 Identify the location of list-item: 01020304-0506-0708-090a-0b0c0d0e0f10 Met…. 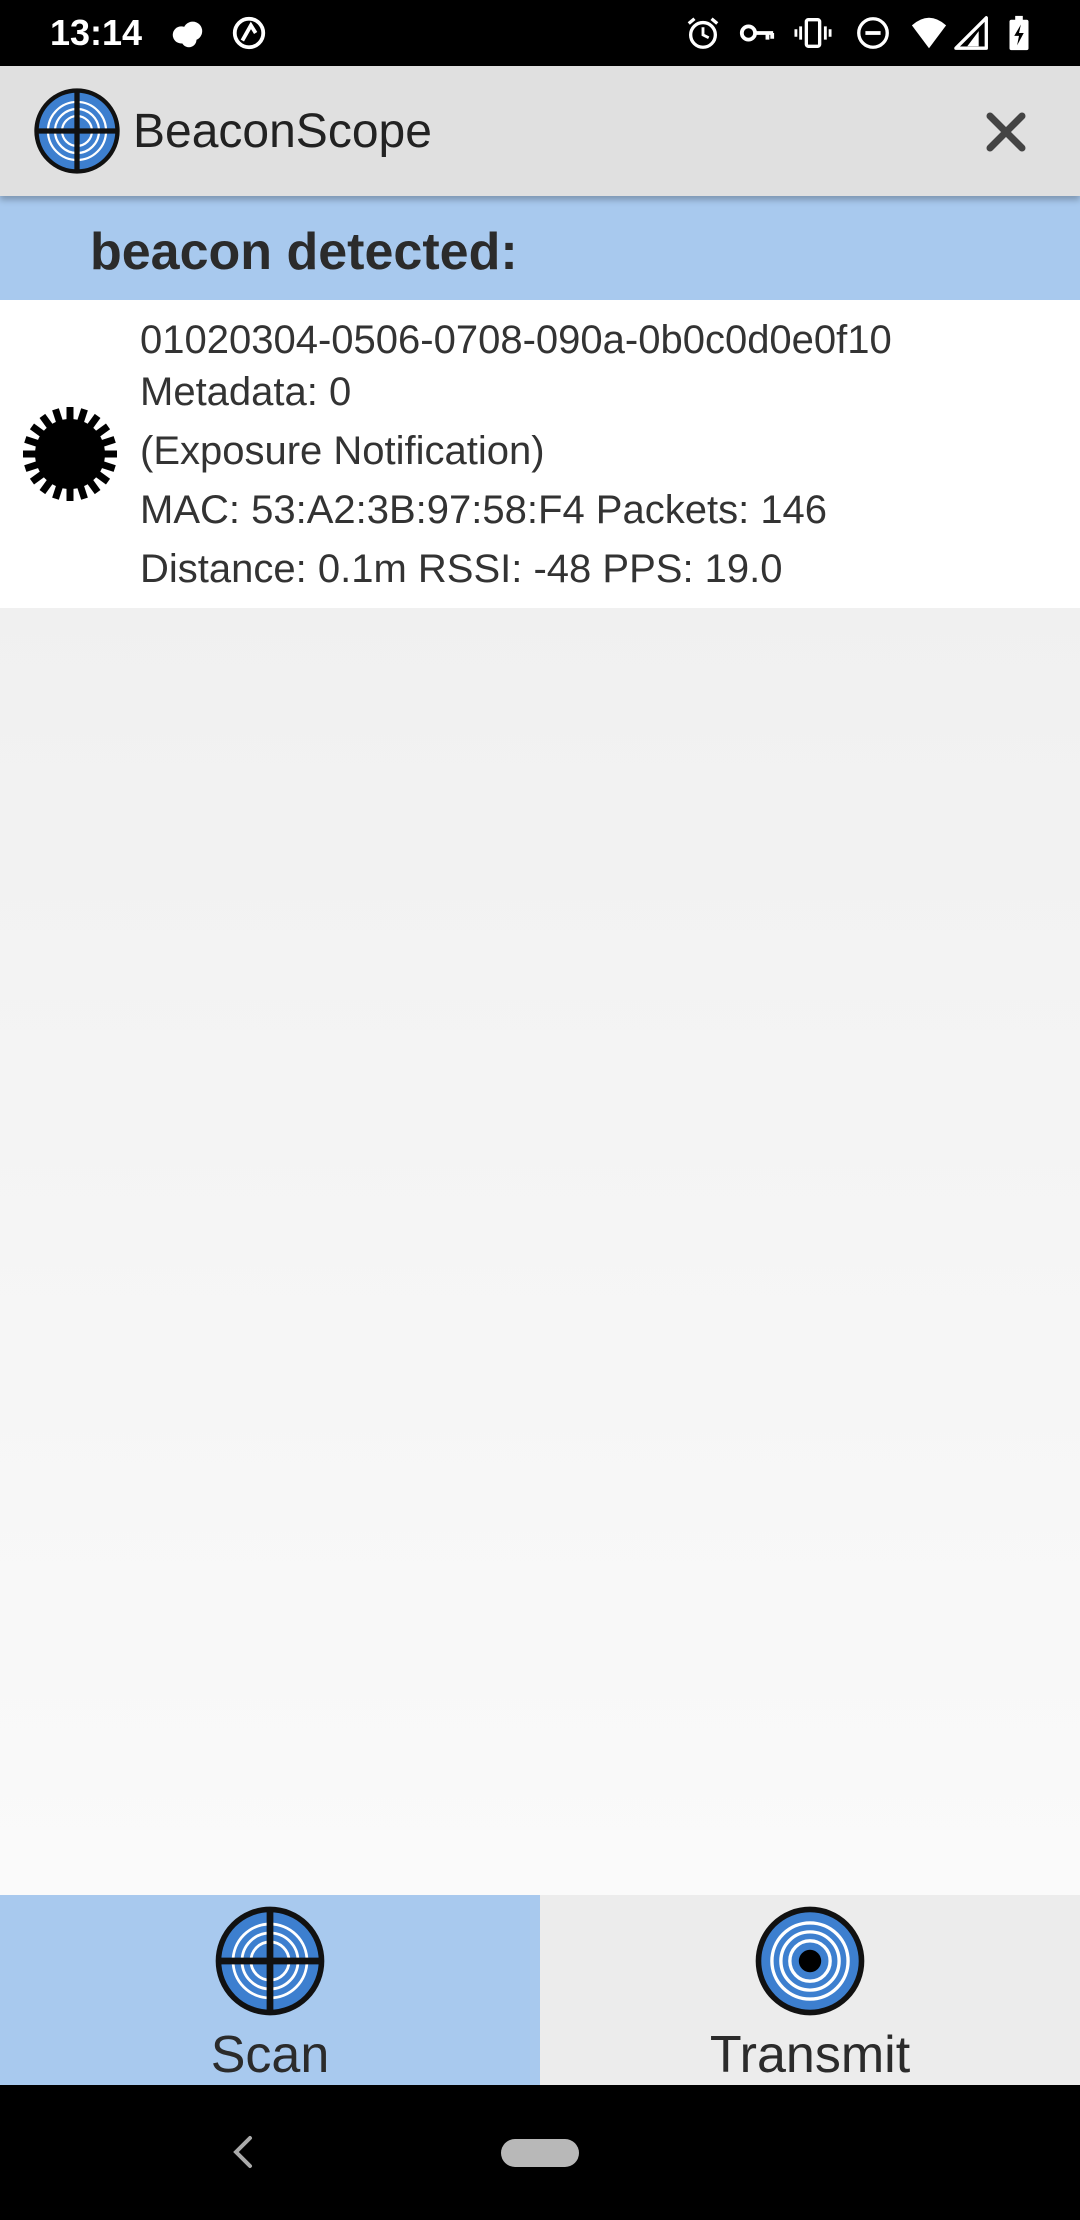
(540, 454).